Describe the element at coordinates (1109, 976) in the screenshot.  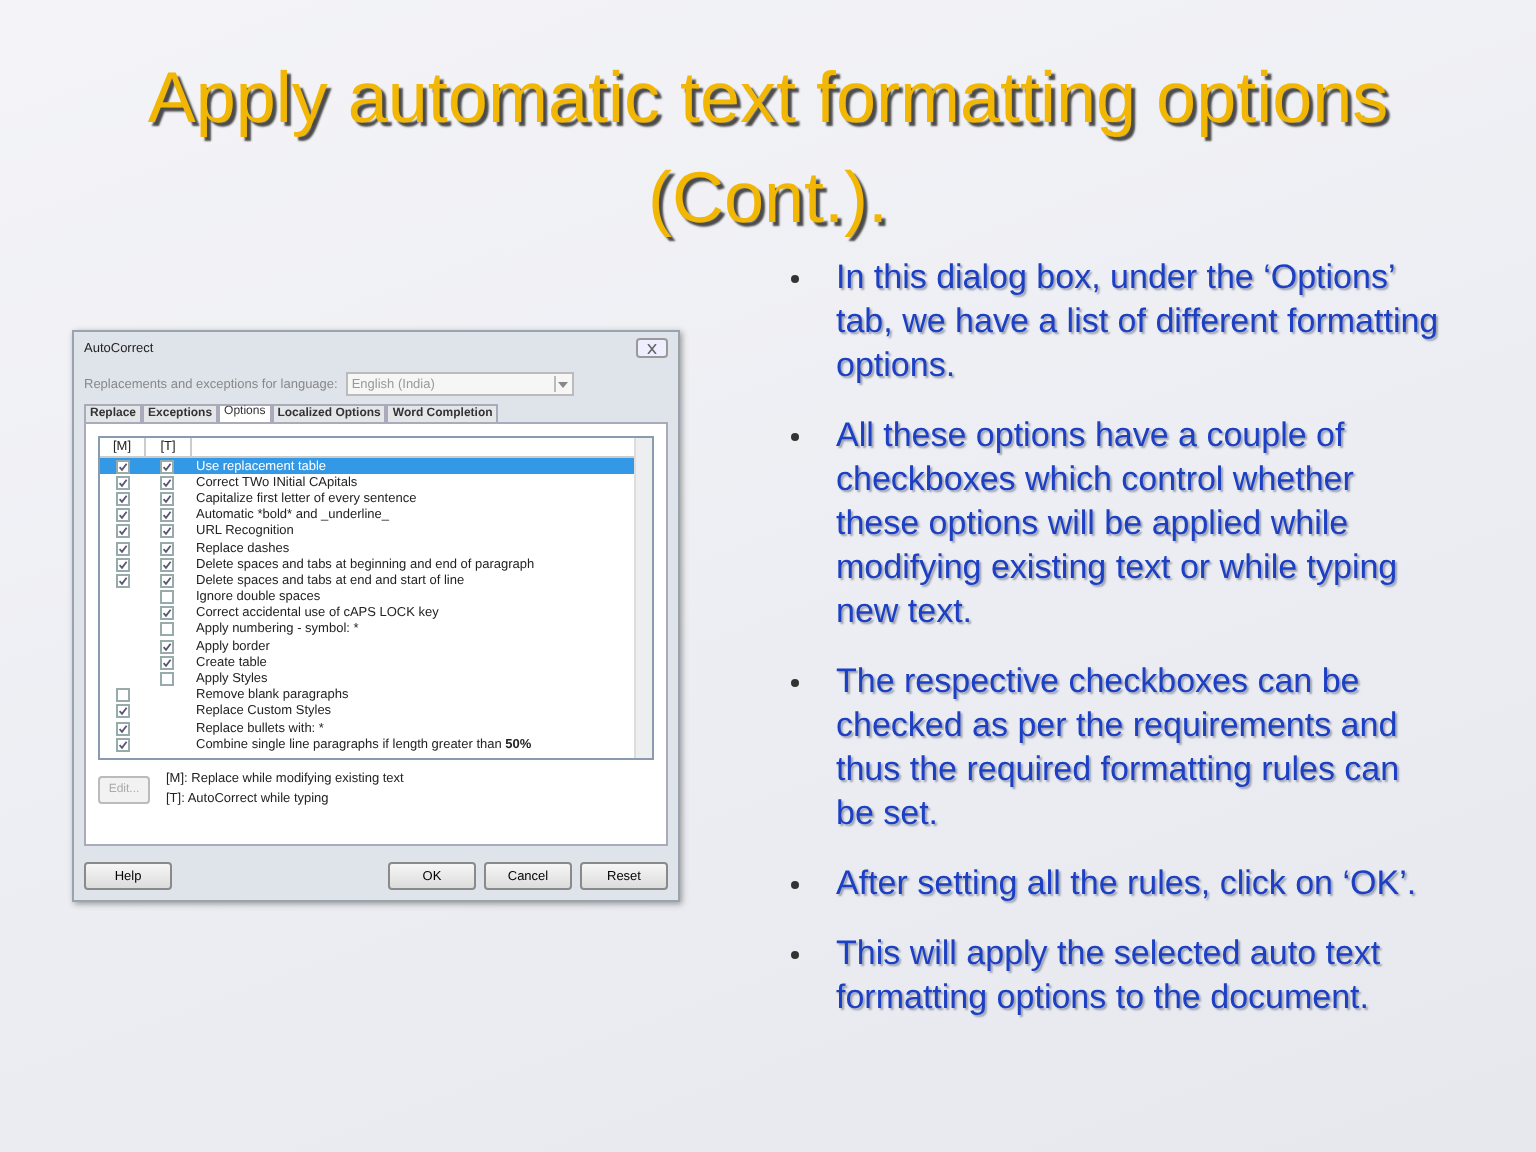
I see `bullet-text: This will apply the selected auto text formatting options to the document.` at that location.